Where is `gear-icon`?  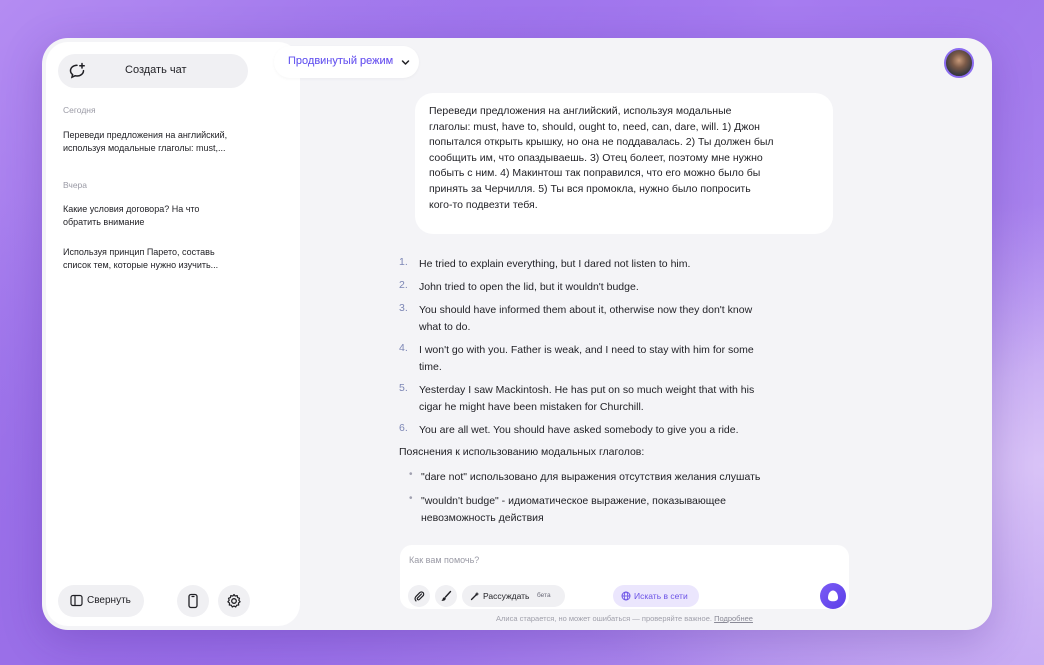 gear-icon is located at coordinates (234, 600).